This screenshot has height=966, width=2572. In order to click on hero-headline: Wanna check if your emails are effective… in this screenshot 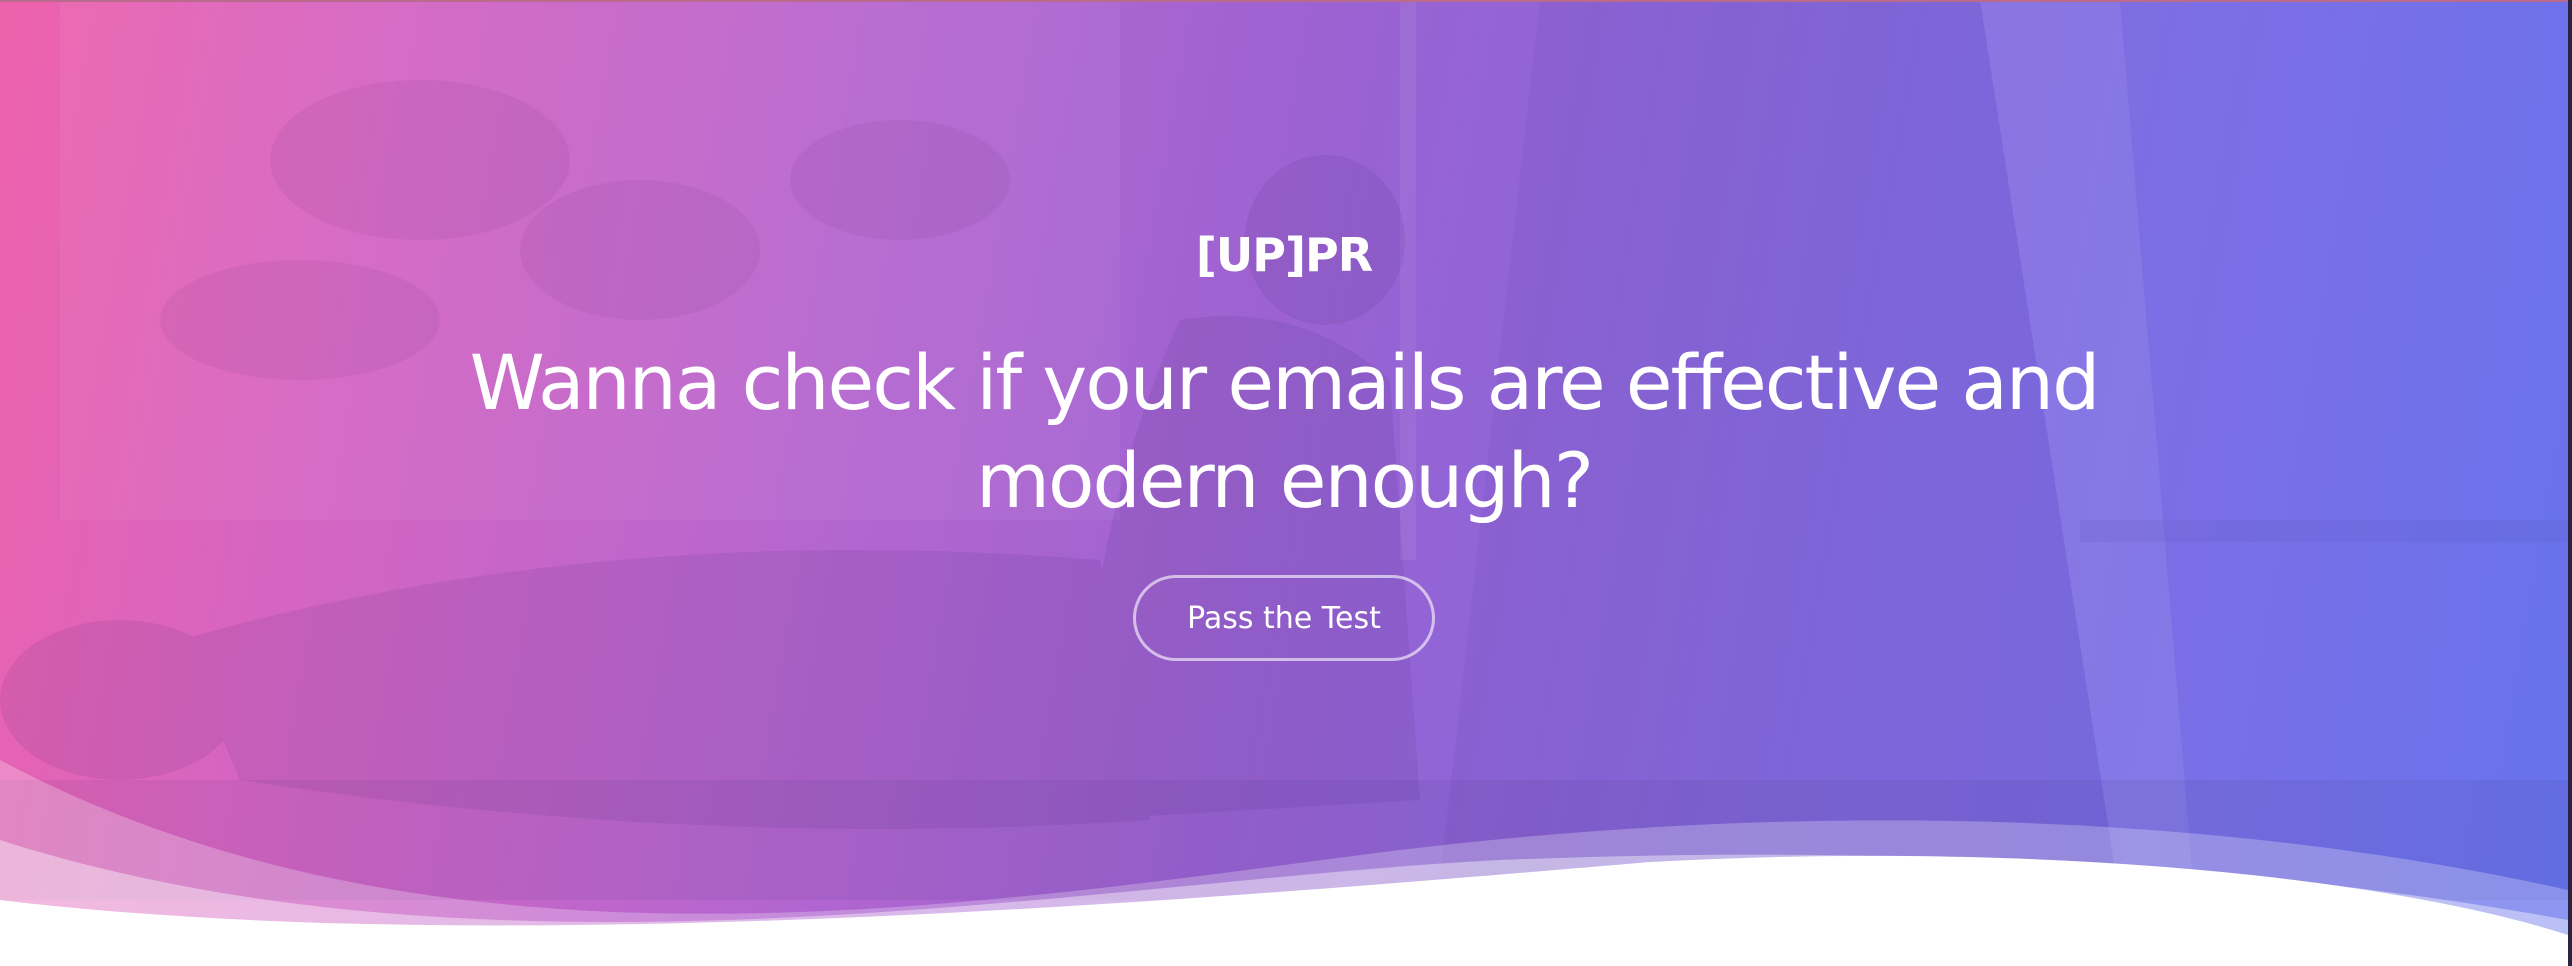, I will do `click(1285, 431)`.